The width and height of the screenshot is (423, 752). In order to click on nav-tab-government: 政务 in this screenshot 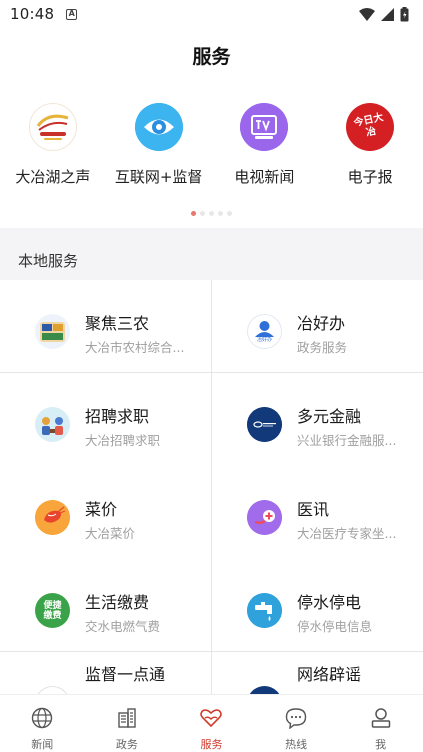, I will do `click(127, 723)`.